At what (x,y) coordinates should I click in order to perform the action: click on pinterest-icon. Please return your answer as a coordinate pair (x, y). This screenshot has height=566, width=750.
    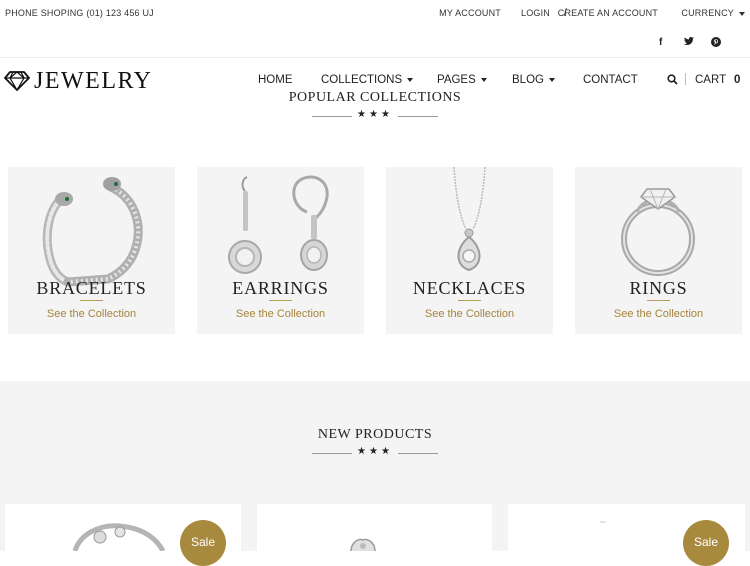
    Looking at the image, I should click on (716, 43).